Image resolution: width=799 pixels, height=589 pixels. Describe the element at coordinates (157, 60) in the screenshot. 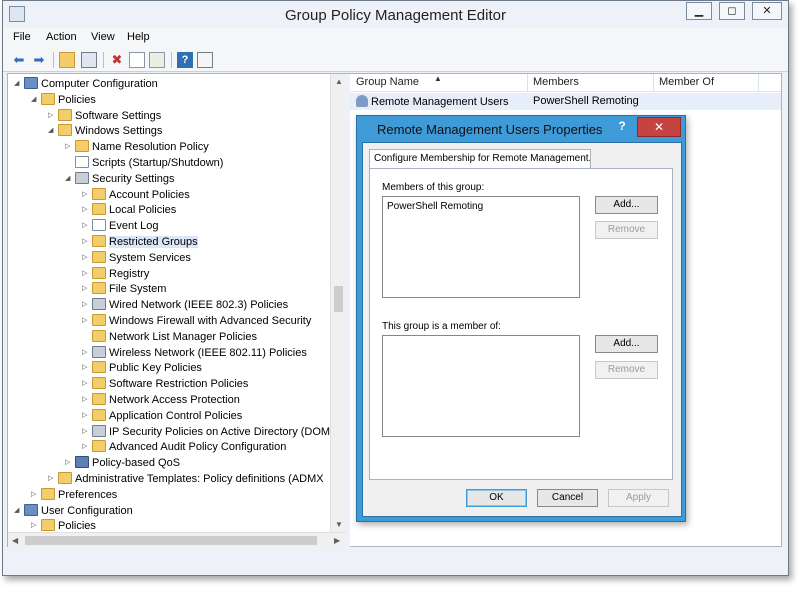

I see `export-icon` at that location.